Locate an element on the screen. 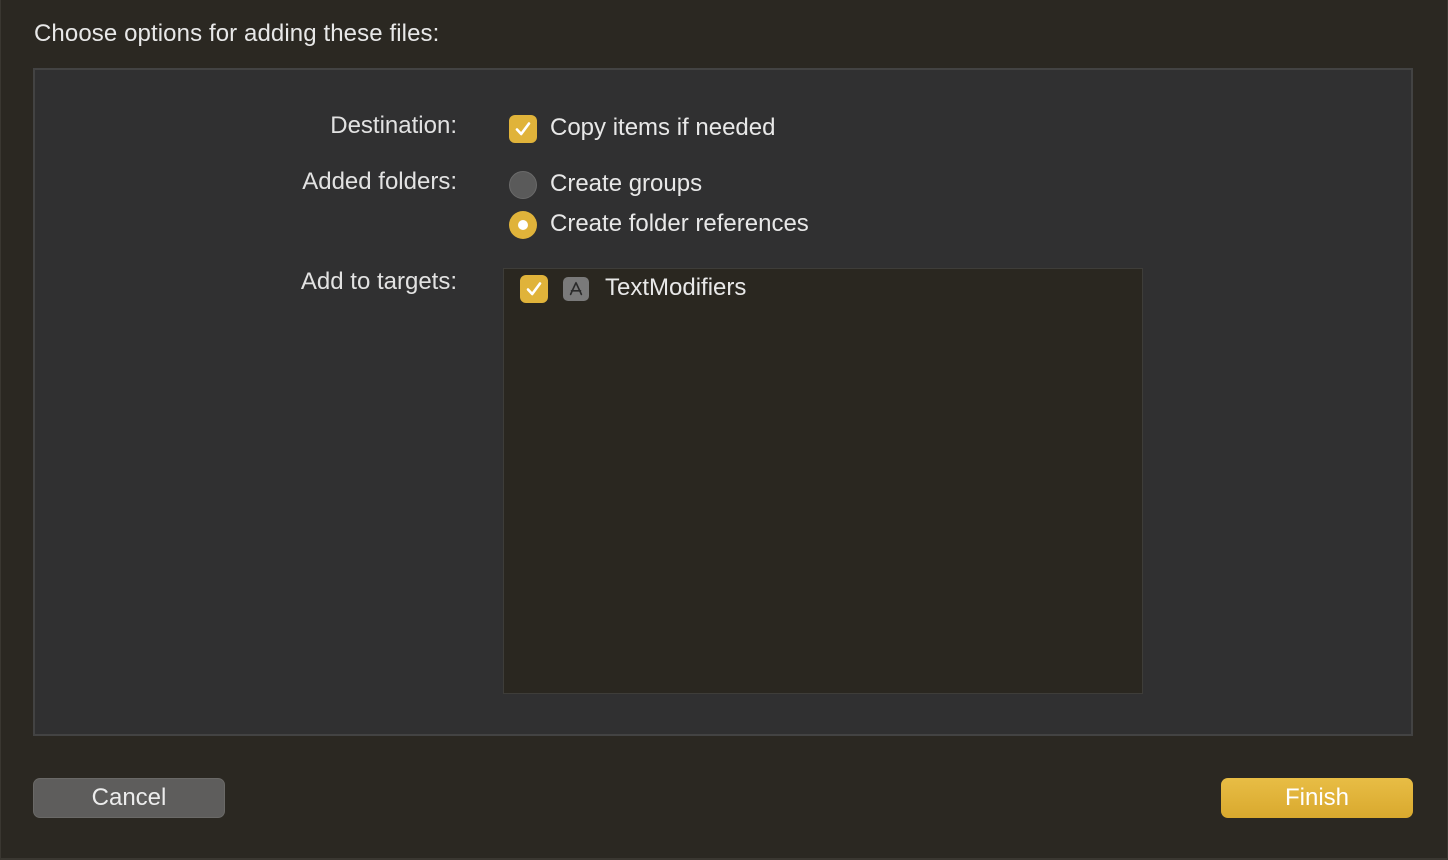 Image resolution: width=1448 pixels, height=860 pixels. added-folders-label: Added folders: is located at coordinates (379, 181).